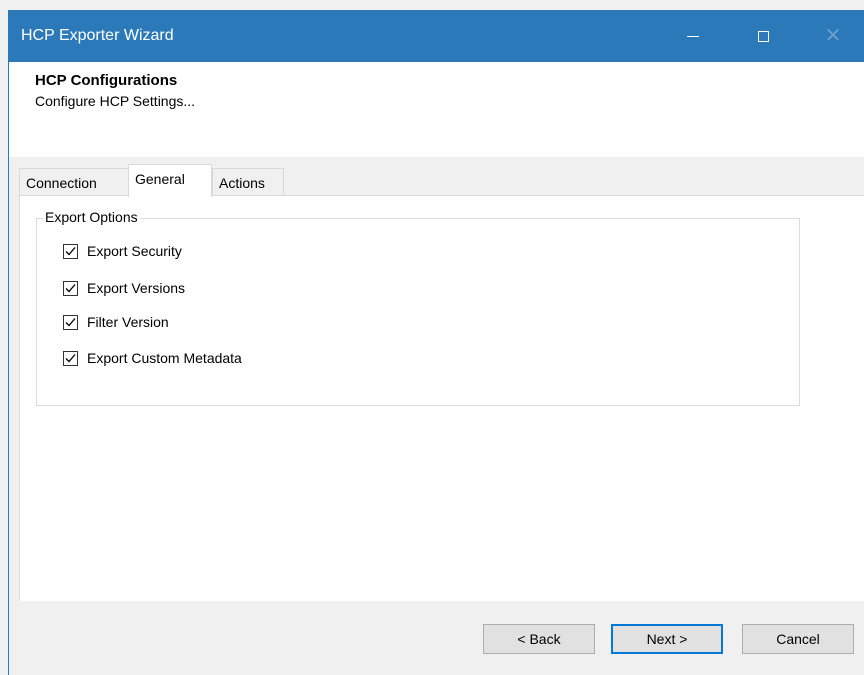 The image size is (864, 675). I want to click on checkbox-label: Export Security, so click(134, 251).